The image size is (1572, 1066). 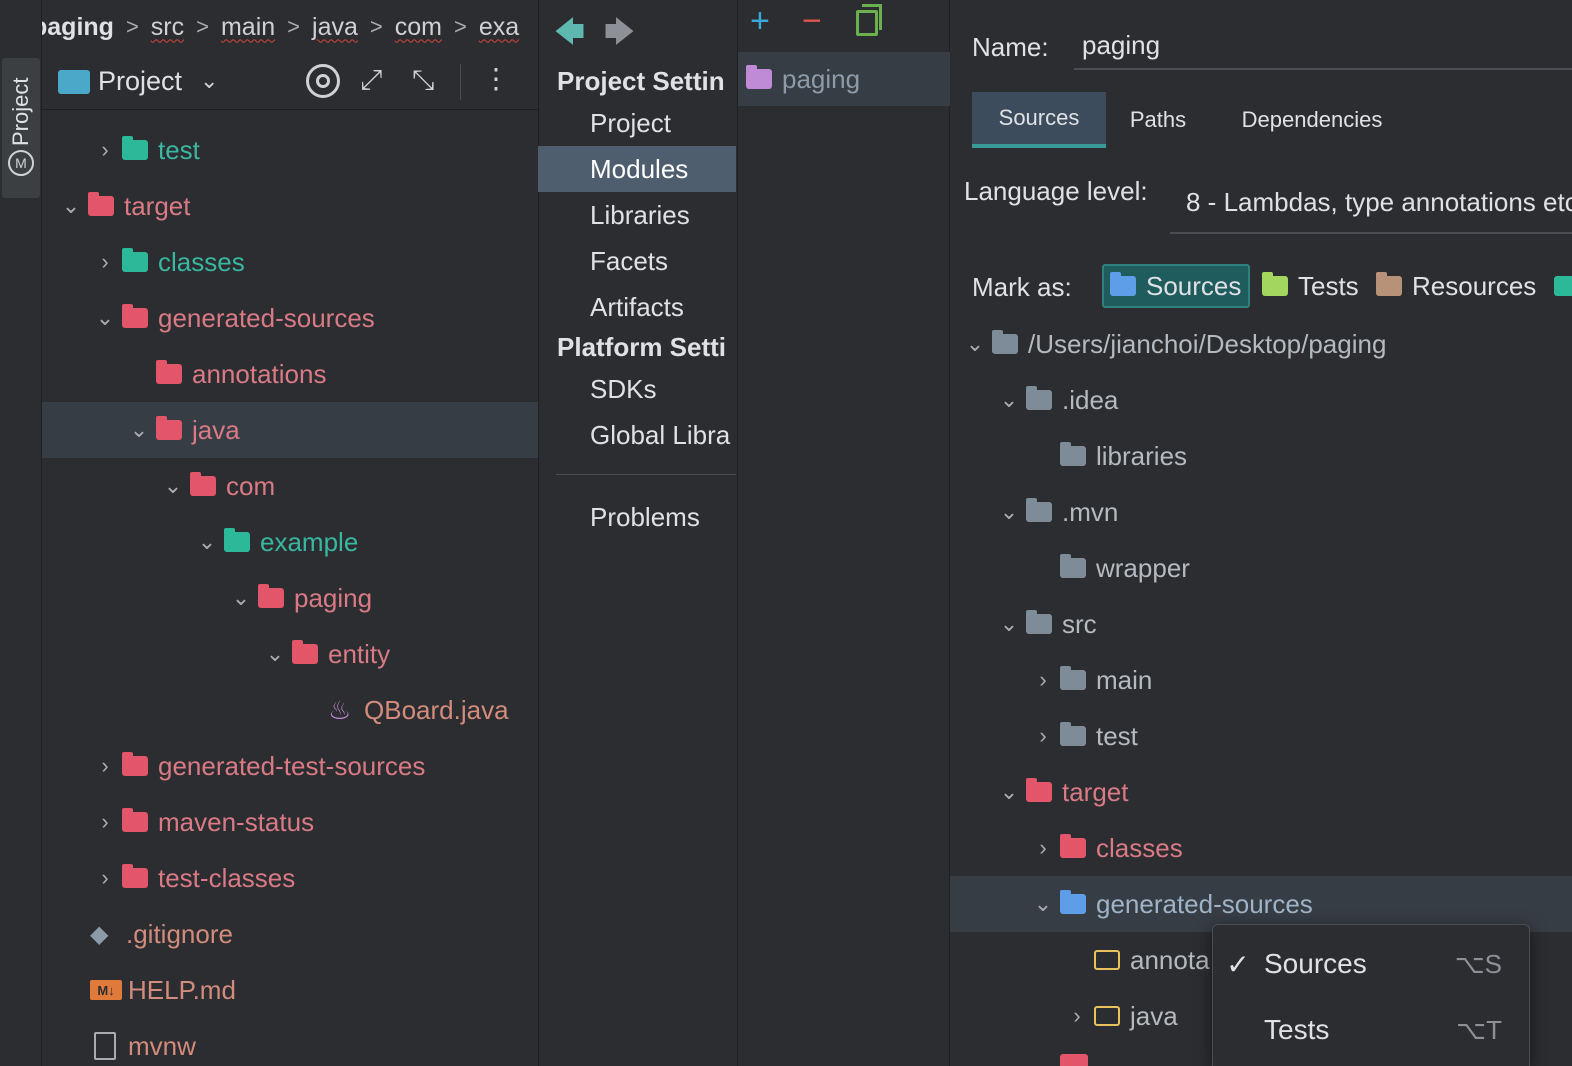 I want to click on expand-all-icon: ⤢, so click(x=371, y=80).